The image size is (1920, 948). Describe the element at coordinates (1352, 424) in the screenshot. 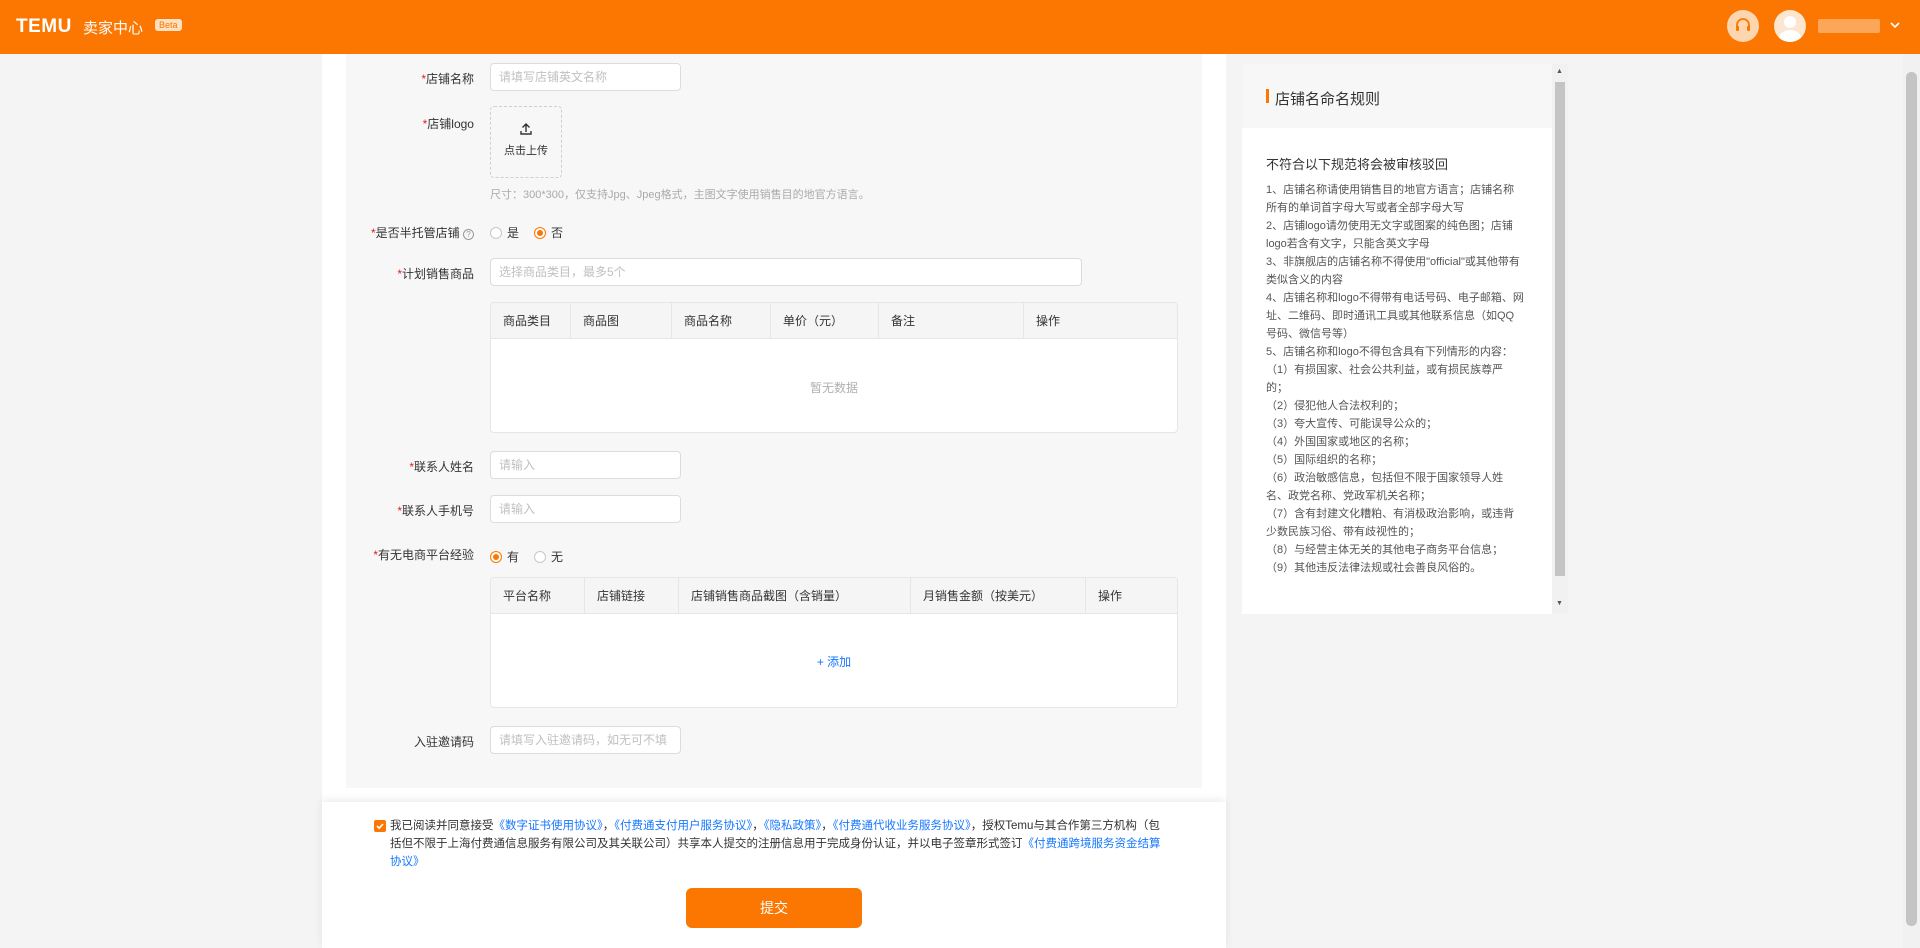

I see `rule-item: （3）夸大宣传、可能误导公众的；` at that location.